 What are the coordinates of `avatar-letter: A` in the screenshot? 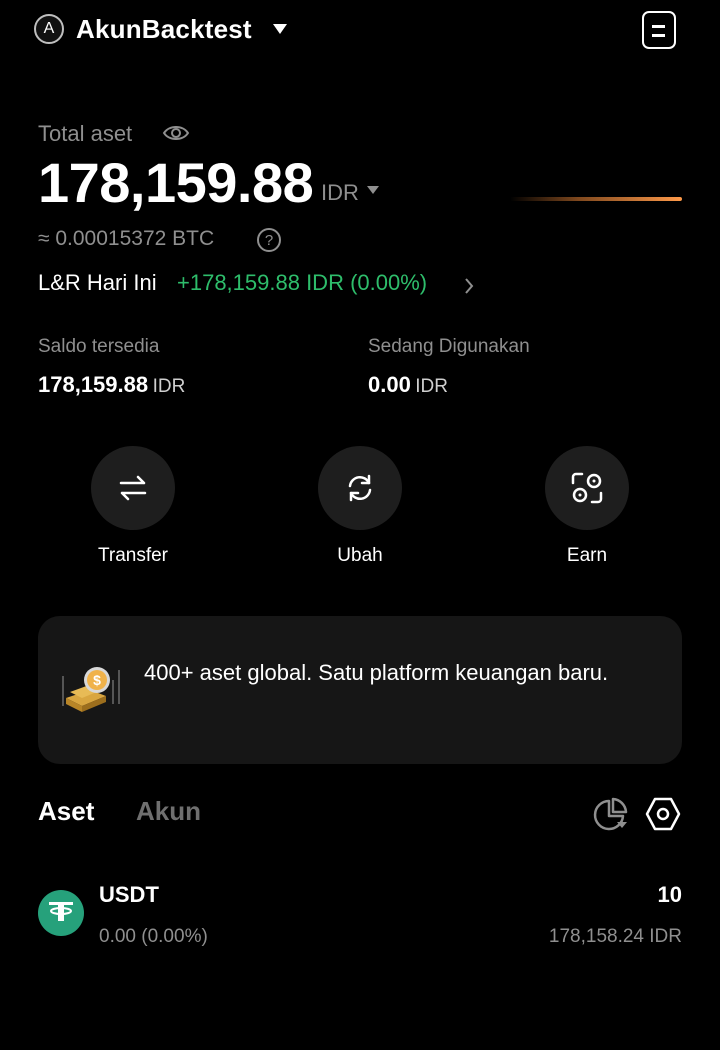 It's located at (49, 28).